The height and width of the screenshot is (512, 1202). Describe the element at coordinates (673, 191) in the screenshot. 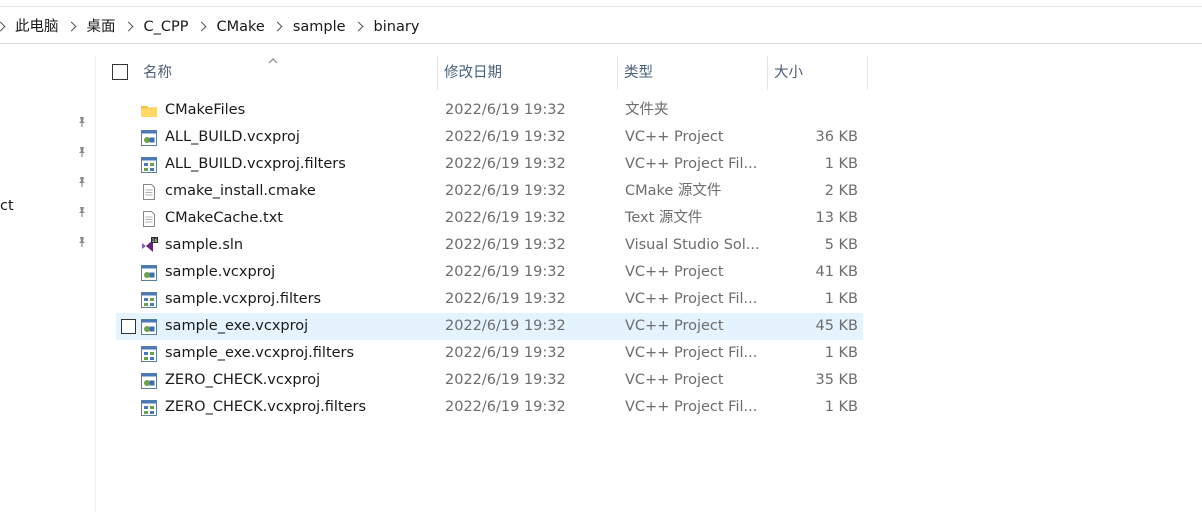

I see `file-type: CMake 源文件` at that location.